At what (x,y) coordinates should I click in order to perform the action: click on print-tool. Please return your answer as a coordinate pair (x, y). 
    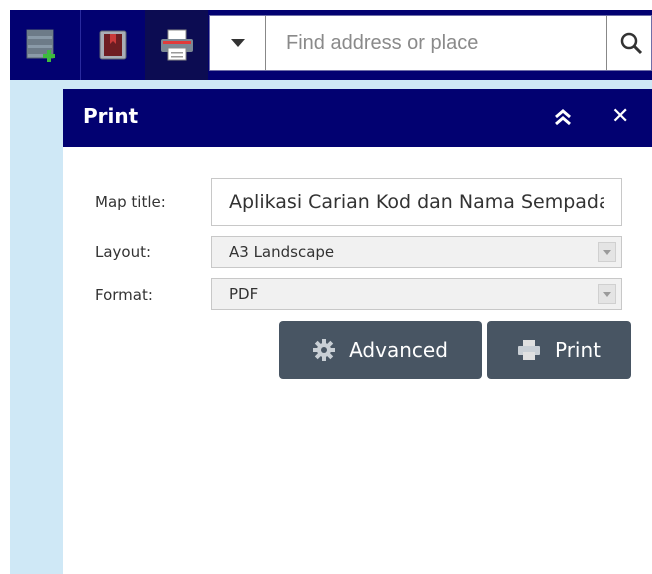
    Looking at the image, I should click on (176, 45).